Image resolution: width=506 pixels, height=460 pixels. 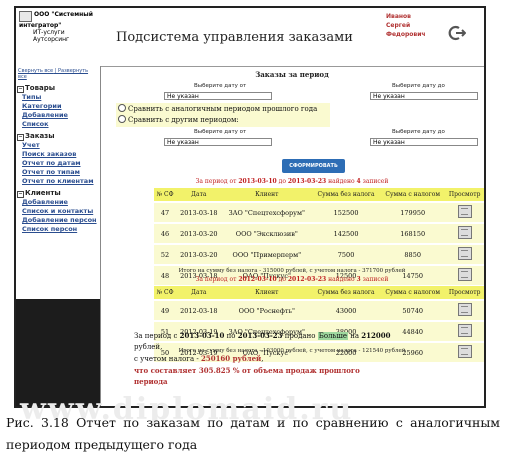 What do you see at coordinates (398, 25) in the screenshot?
I see `user-first-name: Сергей` at bounding box center [398, 25].